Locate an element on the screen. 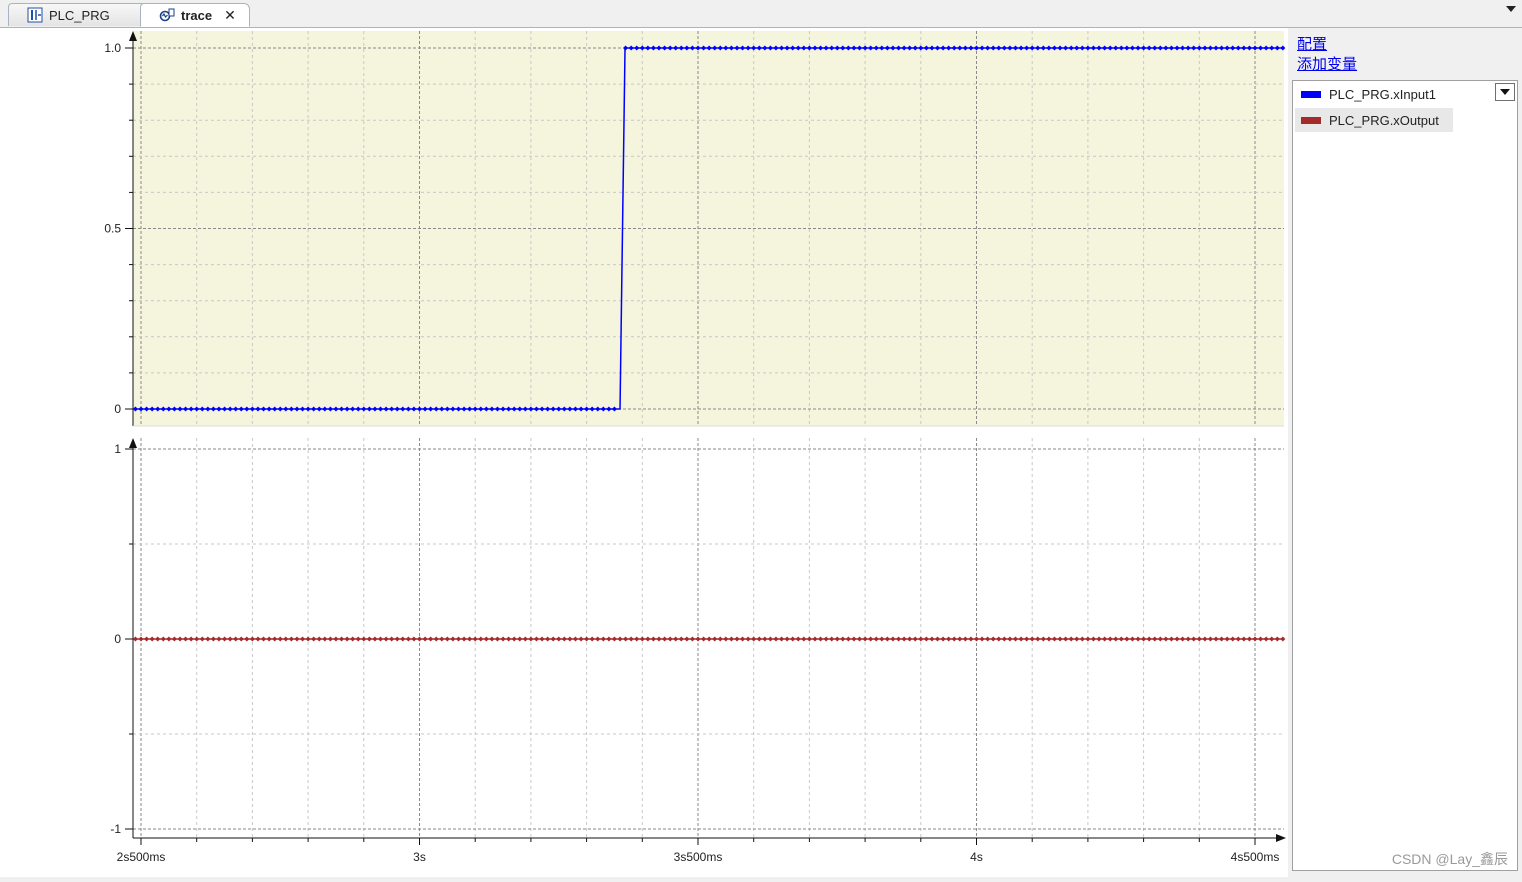  trace-side-panel: 配置 添加变量 PLC_PRG.xInput1 PLC_PRG.xOutput is located at coordinates (1405, 452).